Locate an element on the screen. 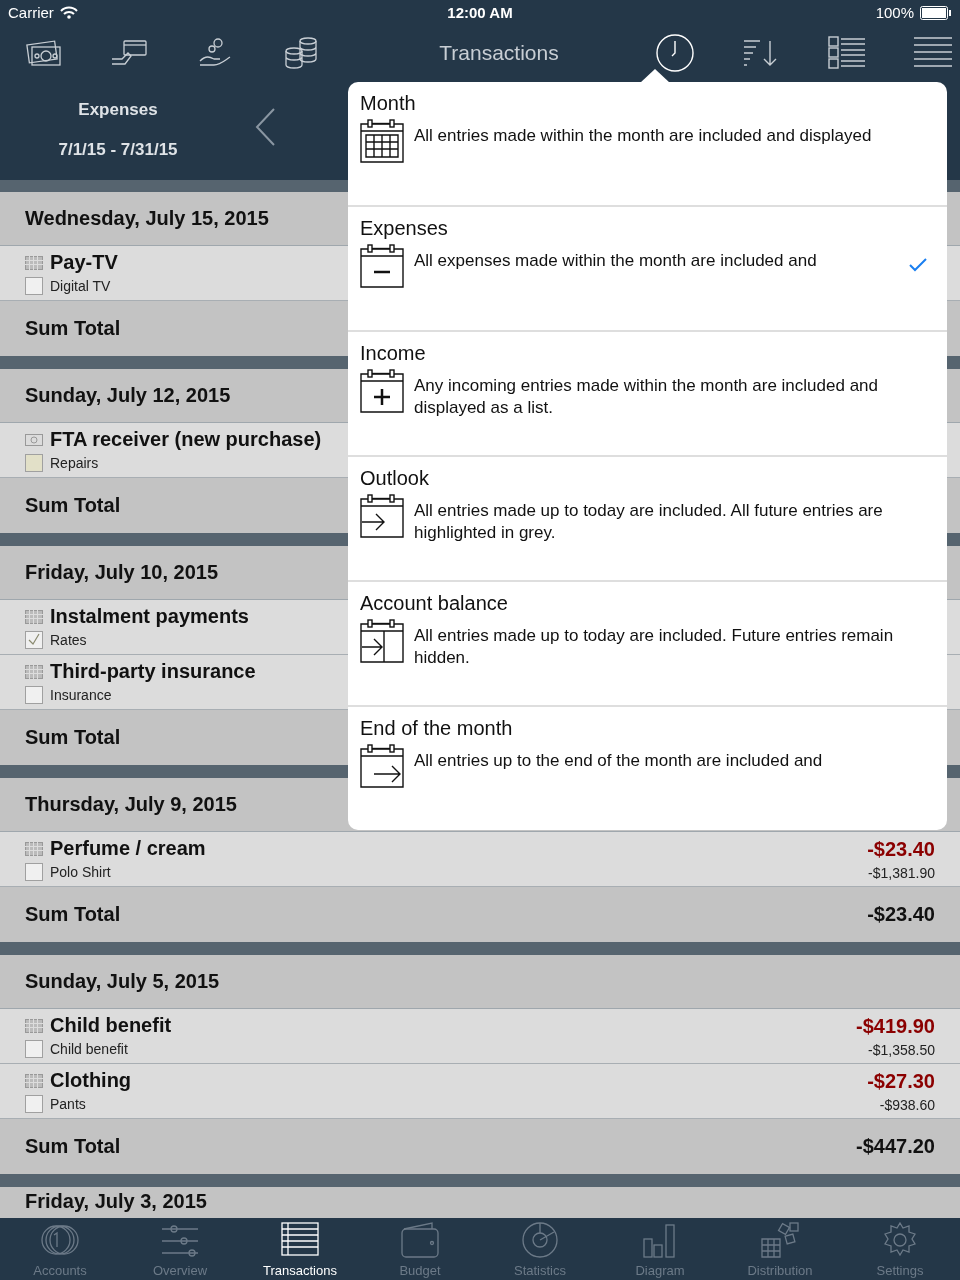  running-balance: -$1,358.50 is located at coordinates (901, 1049).